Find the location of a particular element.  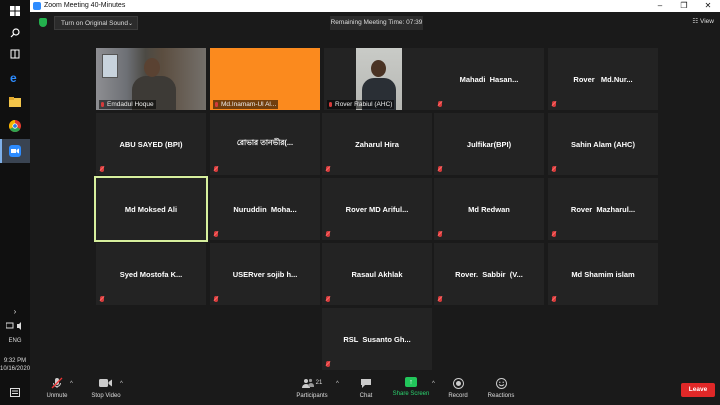

participant-tile: ABU SAYED (BPI) is located at coordinates (151, 144).